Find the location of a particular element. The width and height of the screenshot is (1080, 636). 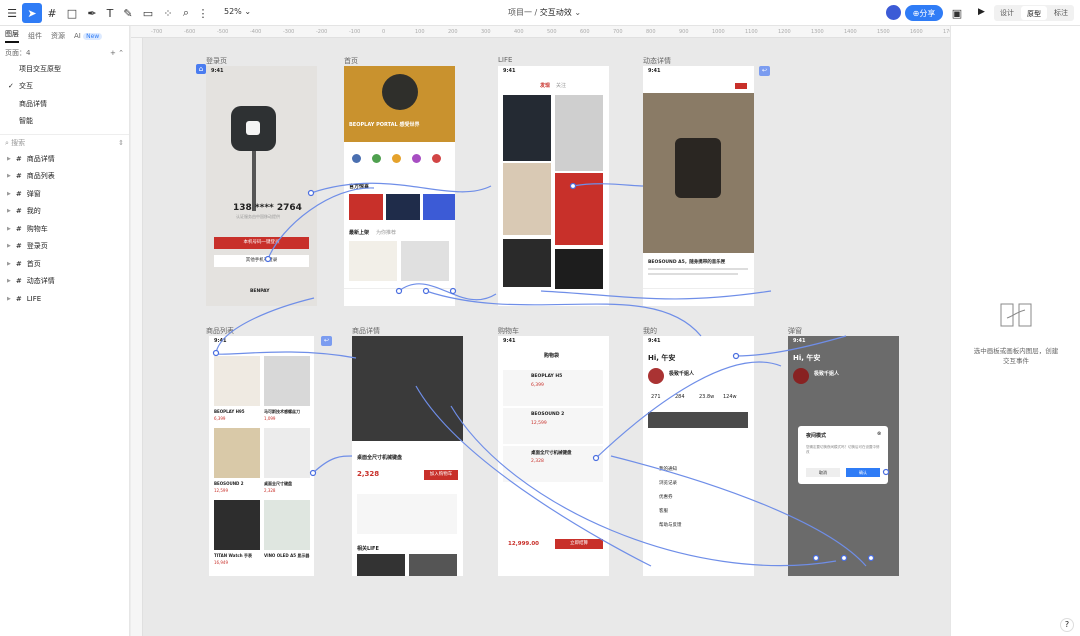

panel-icon: ▣ is located at coordinates (957, 13).